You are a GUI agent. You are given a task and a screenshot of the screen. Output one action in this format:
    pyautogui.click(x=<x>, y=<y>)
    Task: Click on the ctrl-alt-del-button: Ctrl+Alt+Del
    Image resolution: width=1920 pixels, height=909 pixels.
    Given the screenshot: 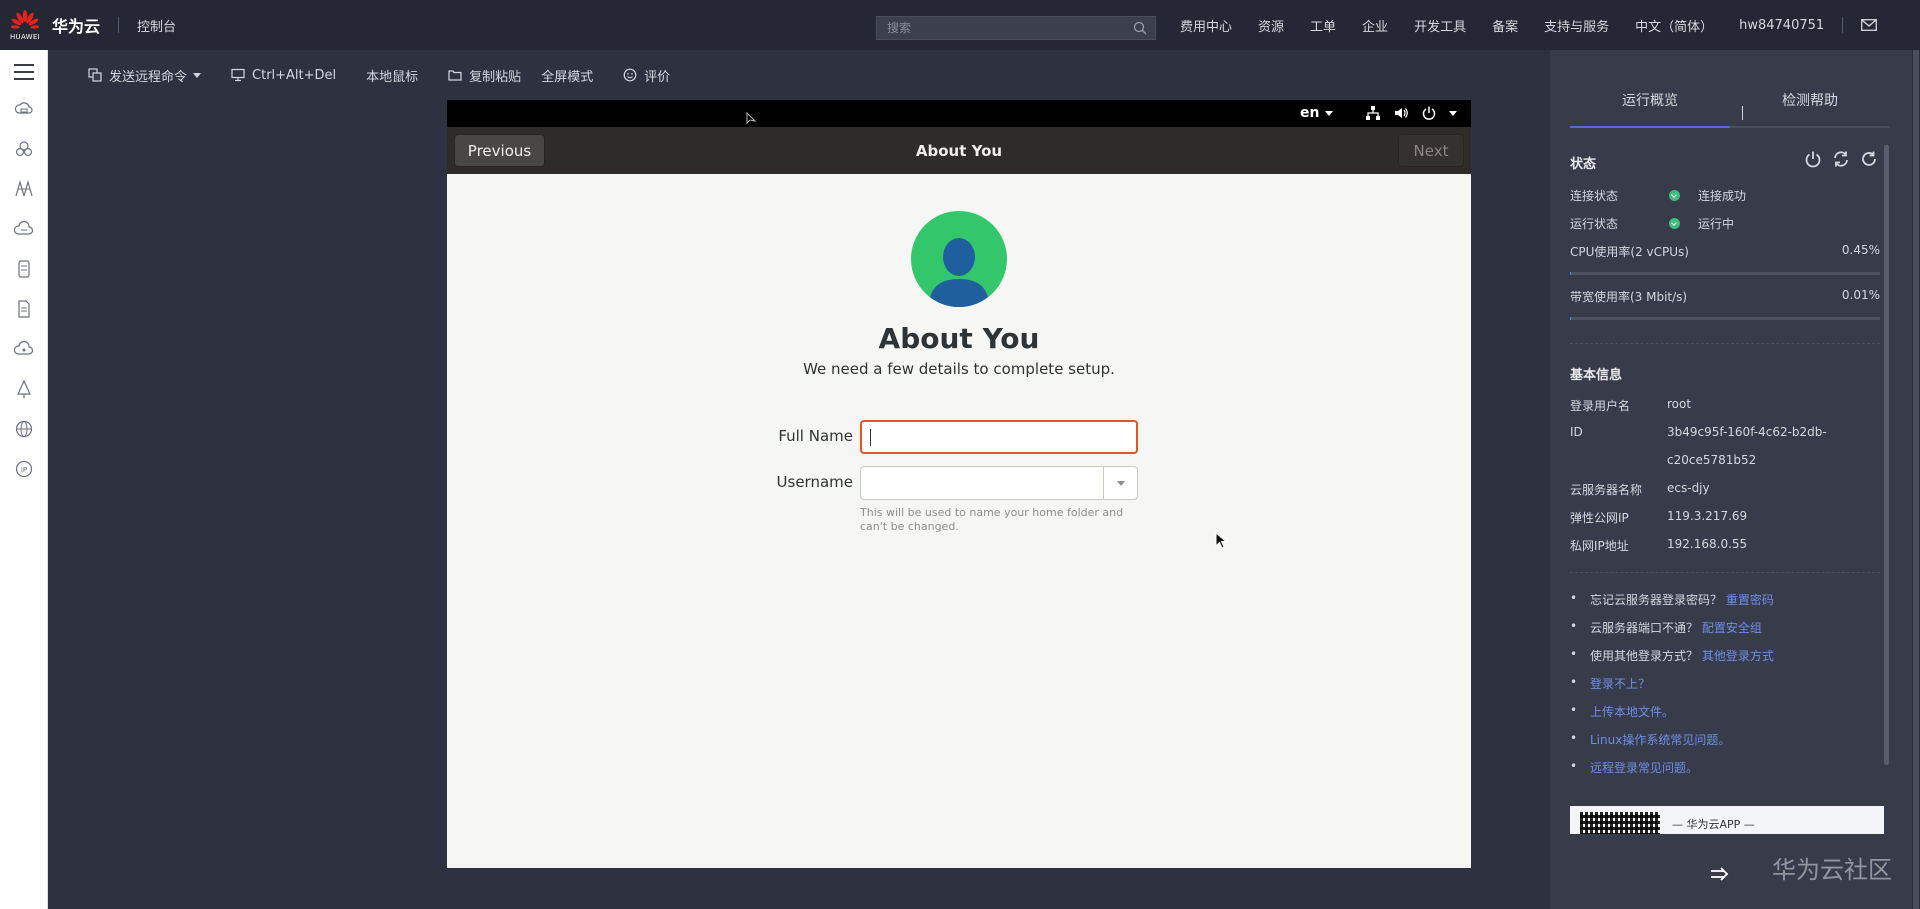 What is the action you would take?
    pyautogui.click(x=283, y=75)
    